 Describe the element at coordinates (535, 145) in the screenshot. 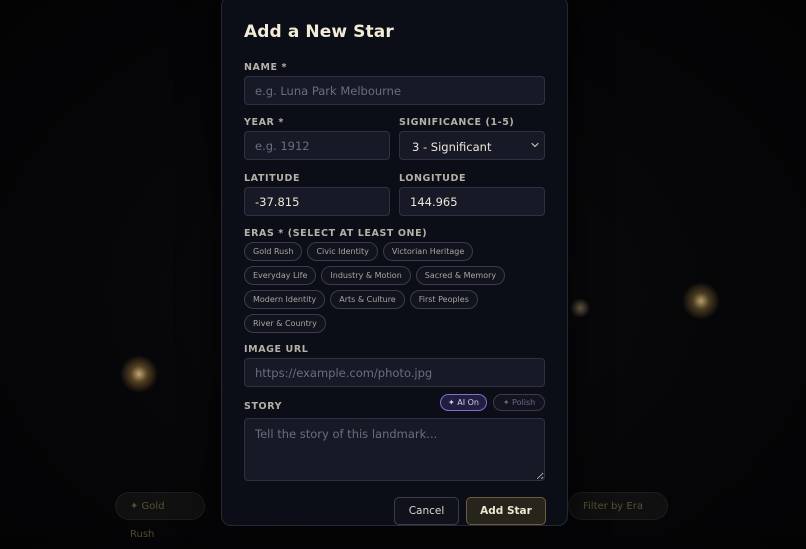

I see `chevron-down-icon` at that location.